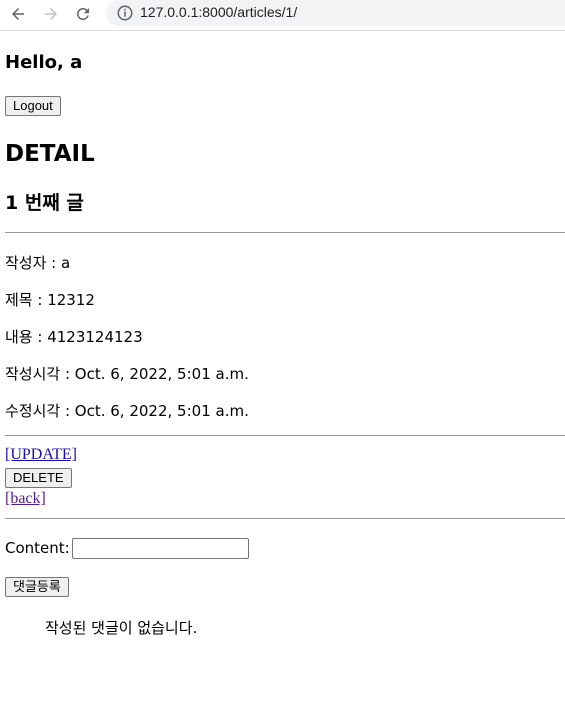 This screenshot has width=565, height=706. What do you see at coordinates (50, 300) in the screenshot?
I see `title-line: 제목 : 12312` at bounding box center [50, 300].